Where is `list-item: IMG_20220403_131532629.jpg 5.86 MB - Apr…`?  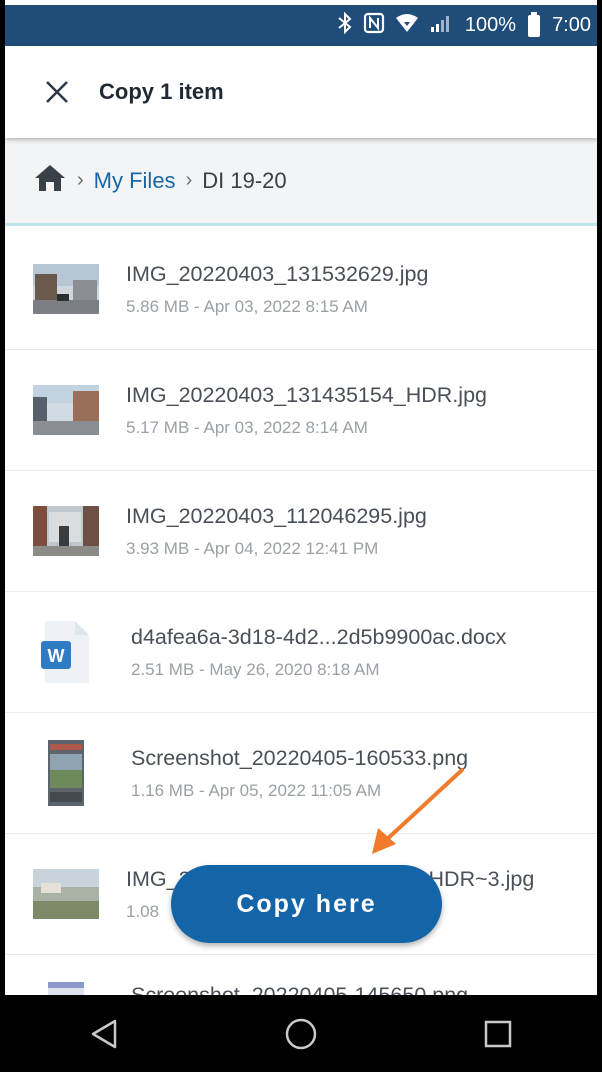 list-item: IMG_20220403_131532629.jpg 5.86 MB - Apr… is located at coordinates (301, 289).